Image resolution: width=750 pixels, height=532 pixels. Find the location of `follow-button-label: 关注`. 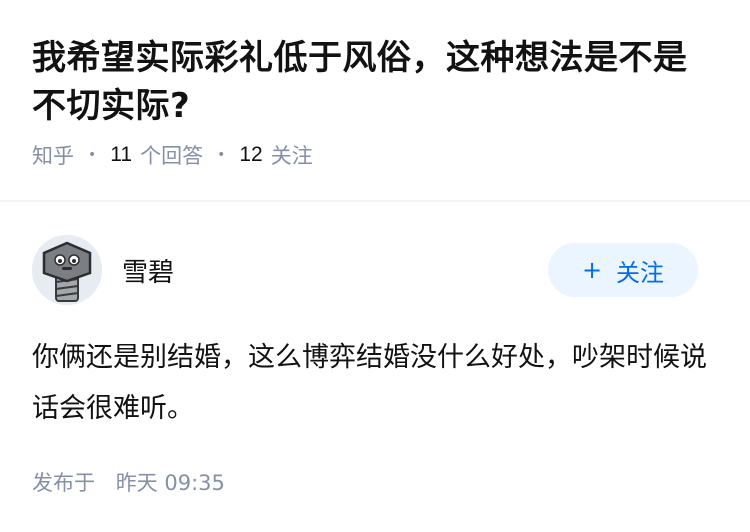

follow-button-label: 关注 is located at coordinates (640, 272).